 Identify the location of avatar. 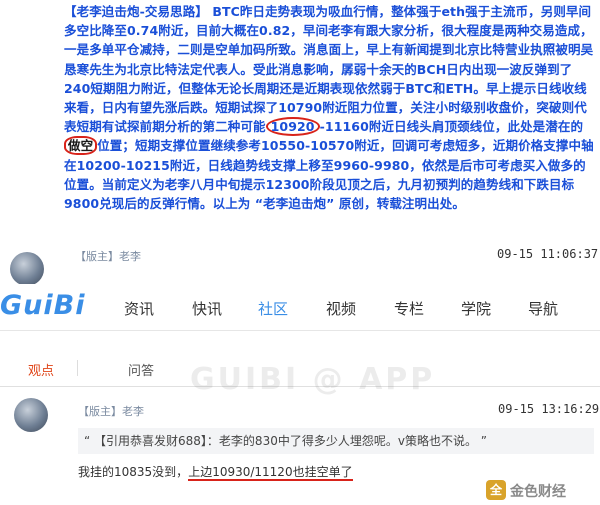
(27, 269).